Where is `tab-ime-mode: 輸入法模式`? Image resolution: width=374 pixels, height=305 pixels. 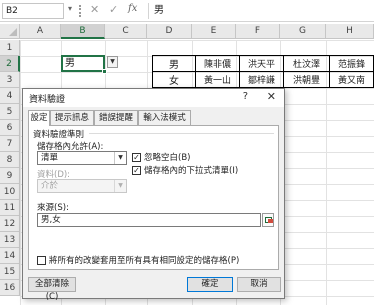 tab-ime-mode: 輸入法模式 is located at coordinates (164, 117).